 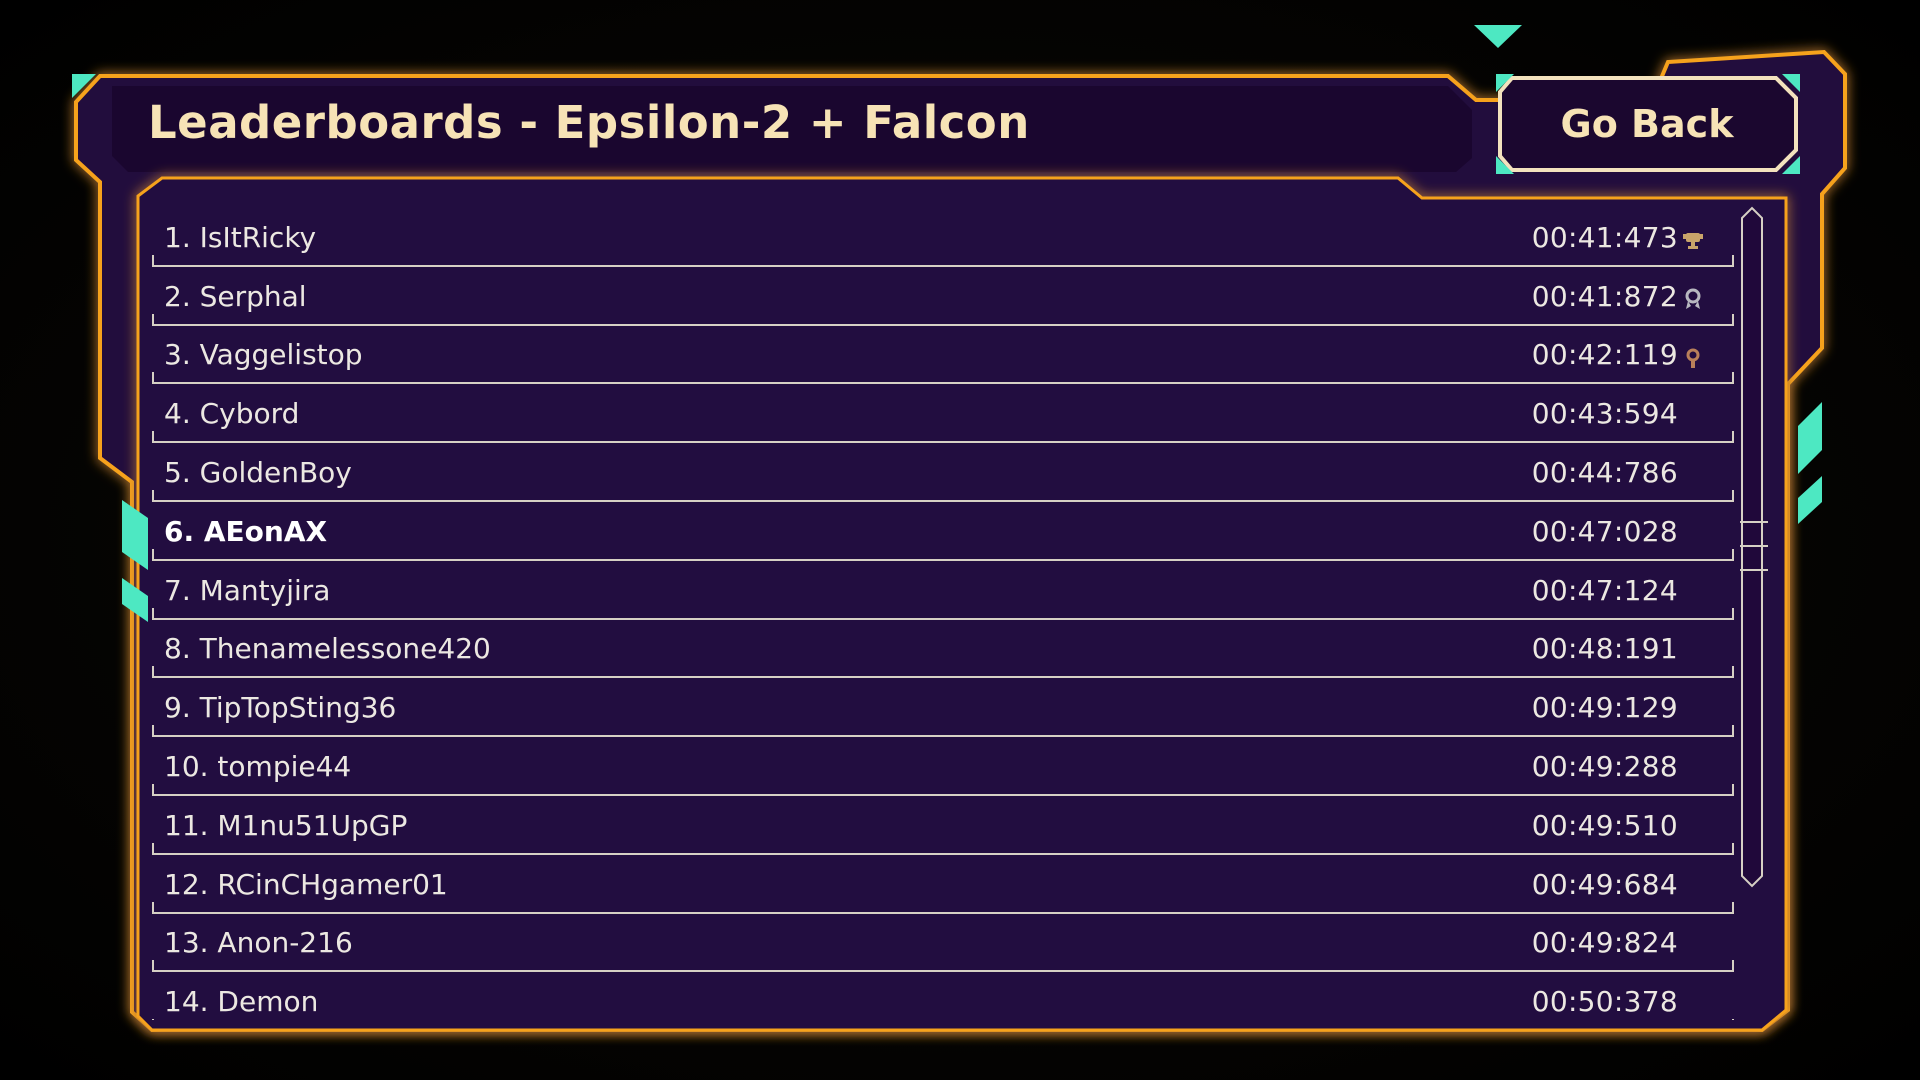 I want to click on leaderboard-row: 6. AEonAX 00:47:028, so click(x=943, y=531).